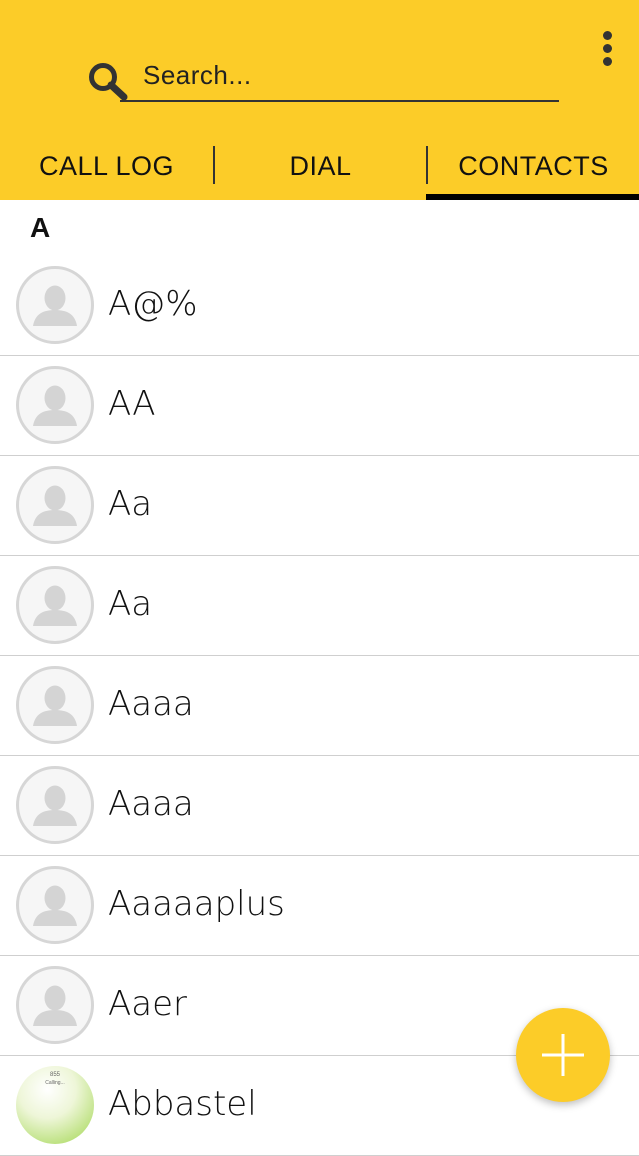 The width and height of the screenshot is (639, 1156). Describe the element at coordinates (319, 906) in the screenshot. I see `contact-row: Aaaaaplus` at that location.